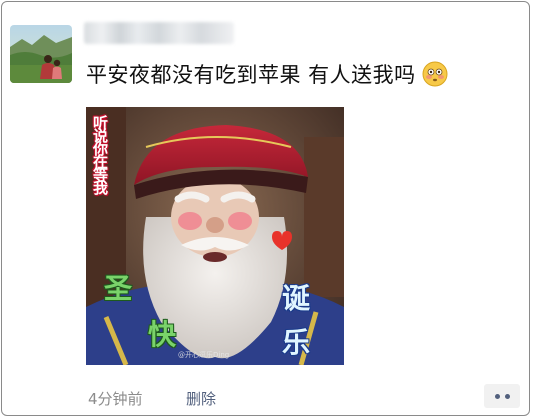 This screenshot has width=533, height=419. Describe the element at coordinates (296, 342) in the screenshot. I see `meme-overlay-char-le: 乐` at that location.